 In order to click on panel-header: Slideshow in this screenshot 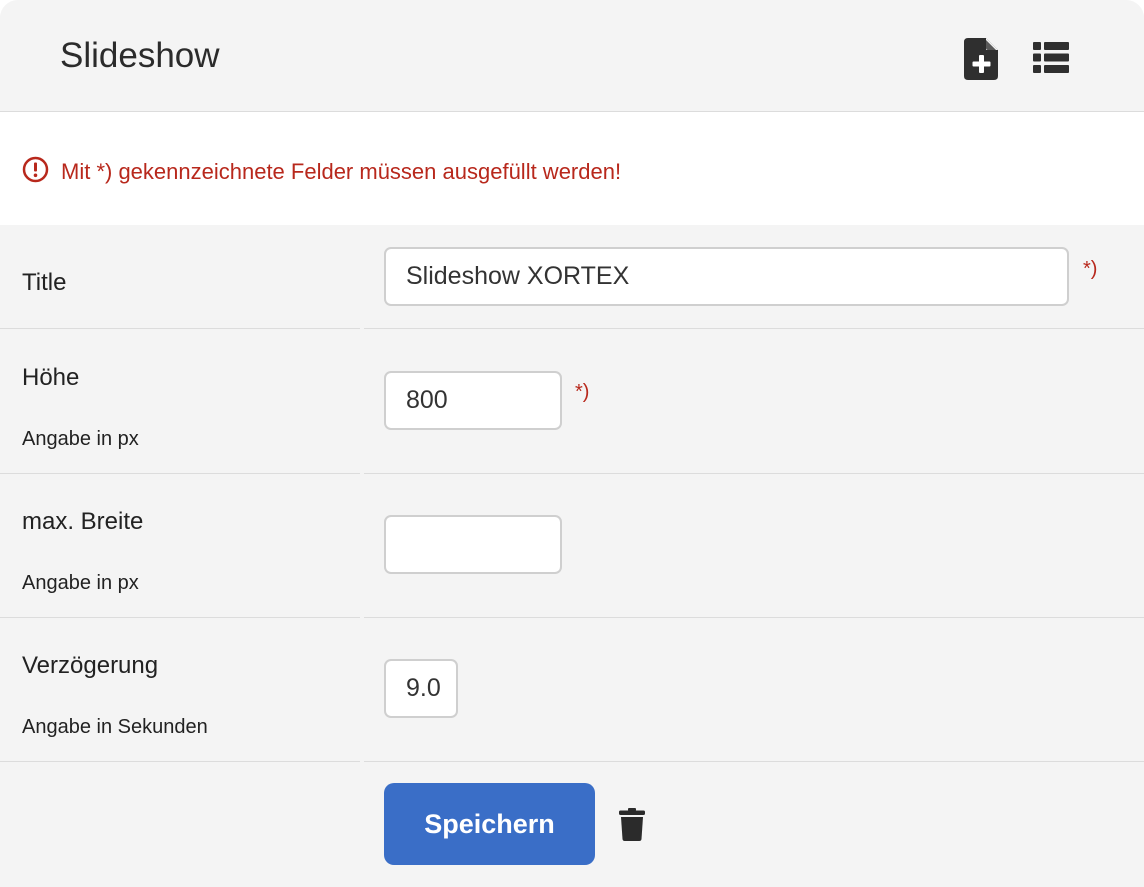, I will do `click(572, 56)`.